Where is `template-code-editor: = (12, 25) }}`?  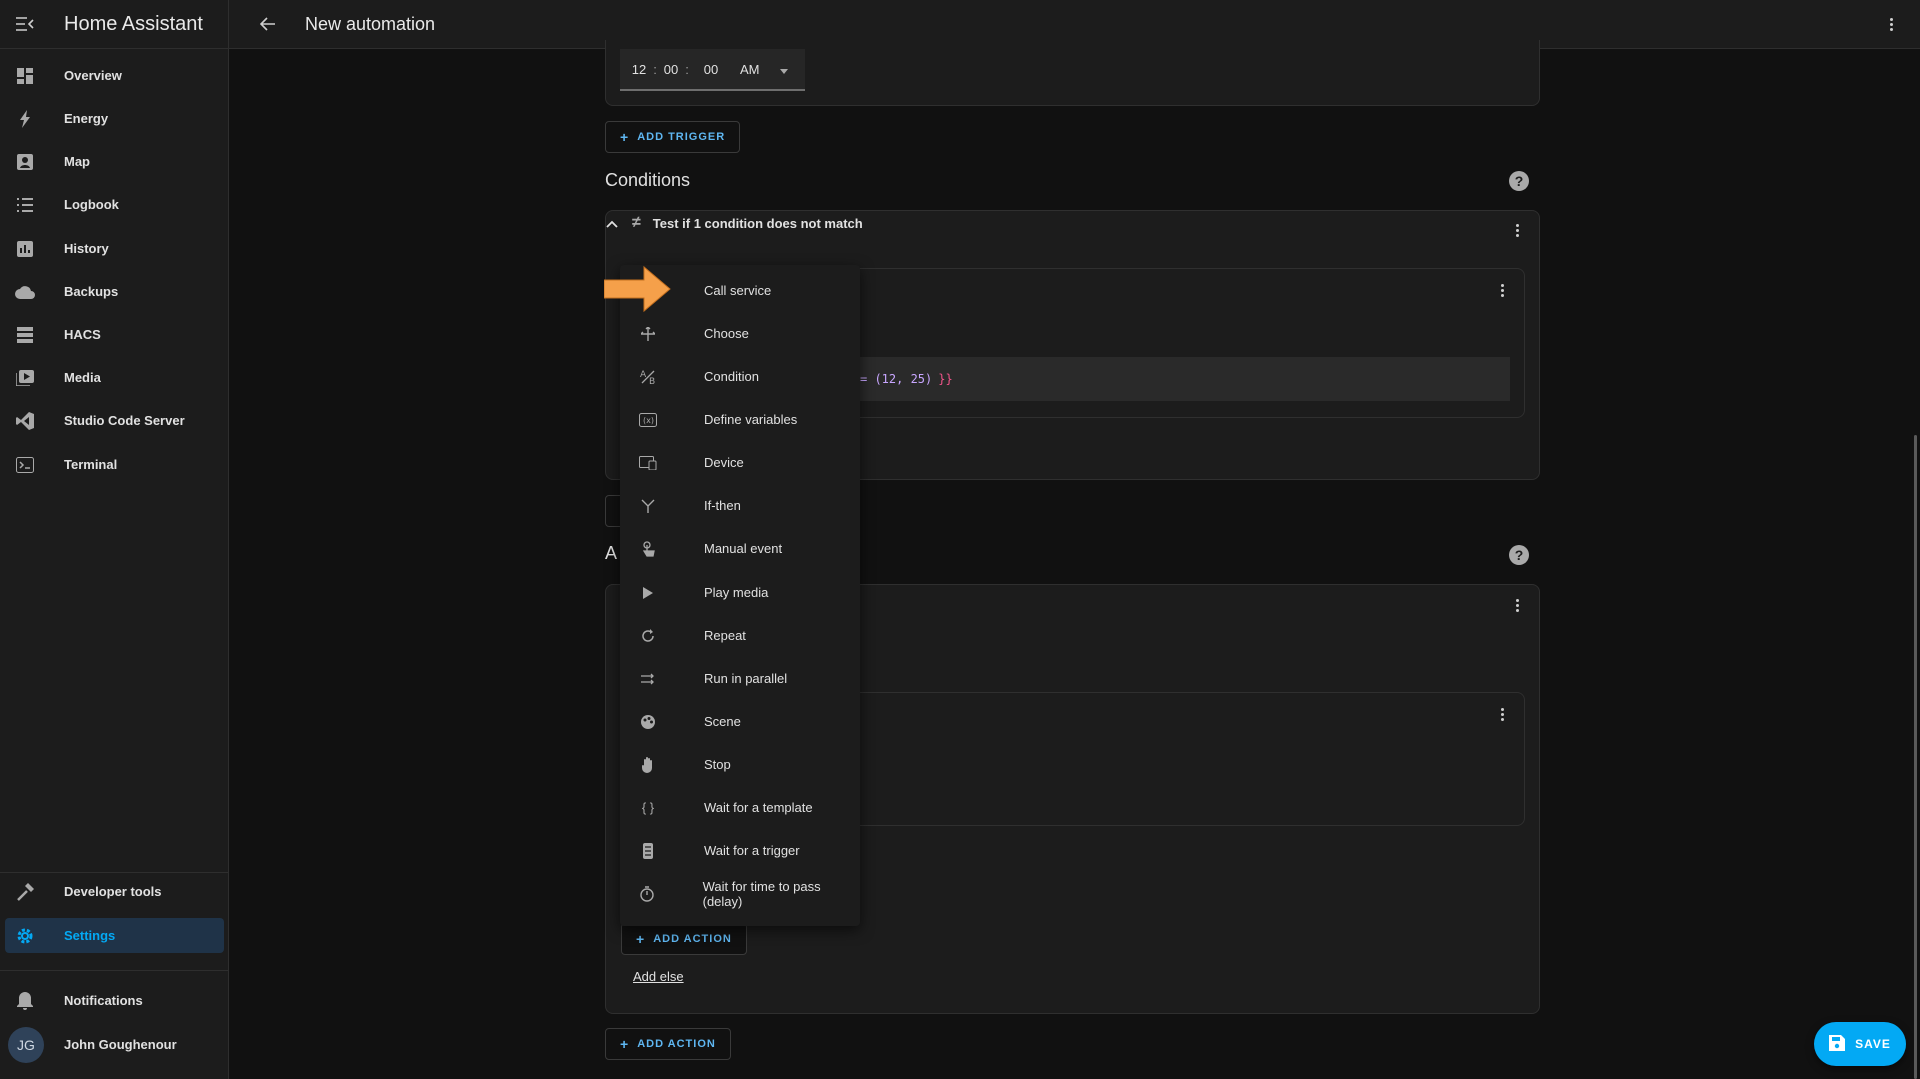 template-code-editor: = (12, 25) }} is located at coordinates (1184, 379).